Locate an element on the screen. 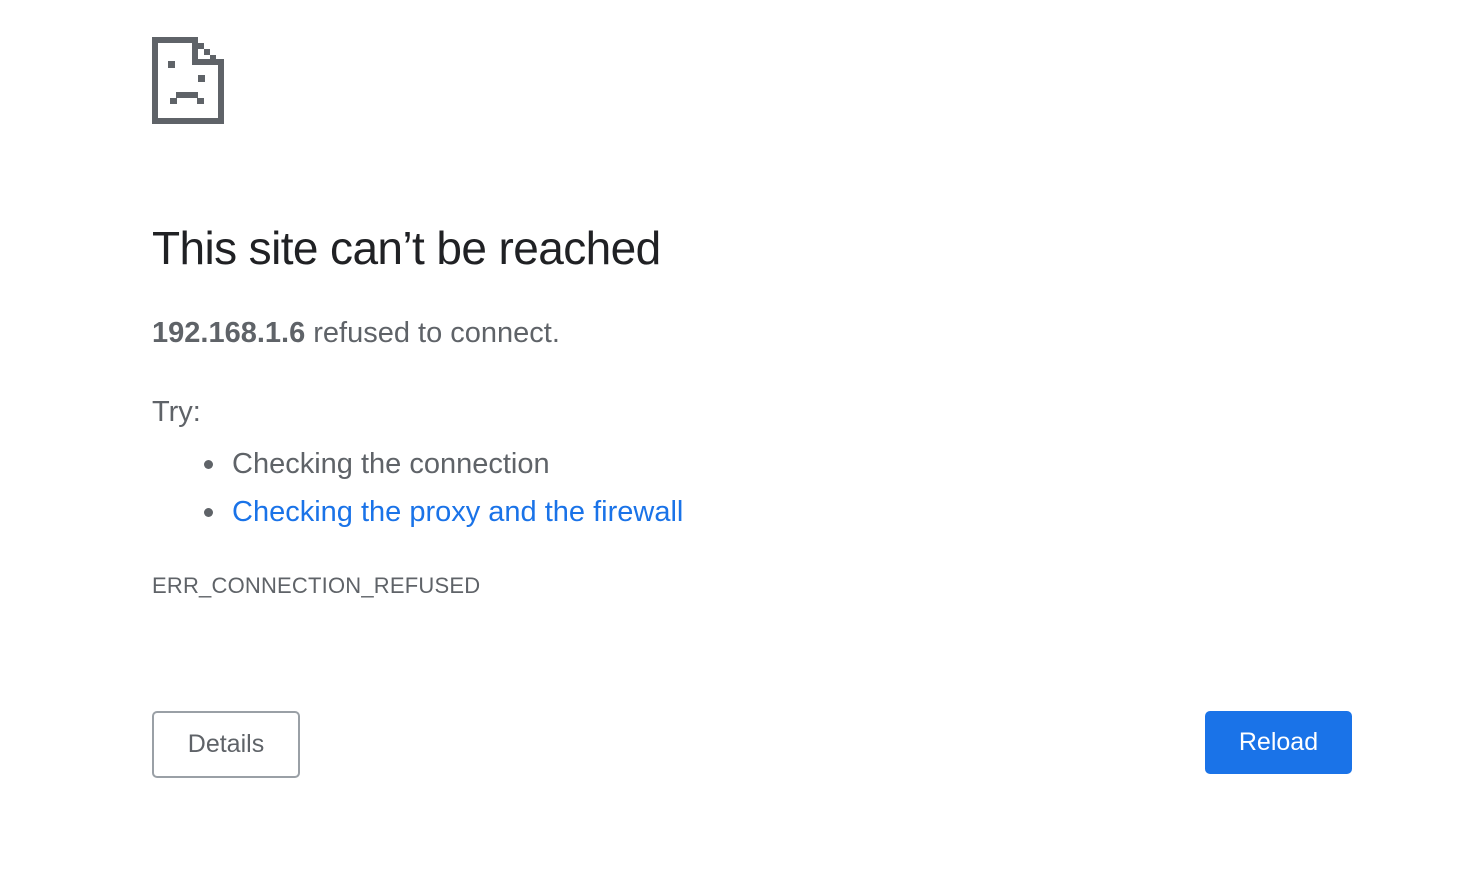 Image resolution: width=1478 pixels, height=878 pixels. error-code: ERR_CONNECTION_REFUSED is located at coordinates (316, 585).